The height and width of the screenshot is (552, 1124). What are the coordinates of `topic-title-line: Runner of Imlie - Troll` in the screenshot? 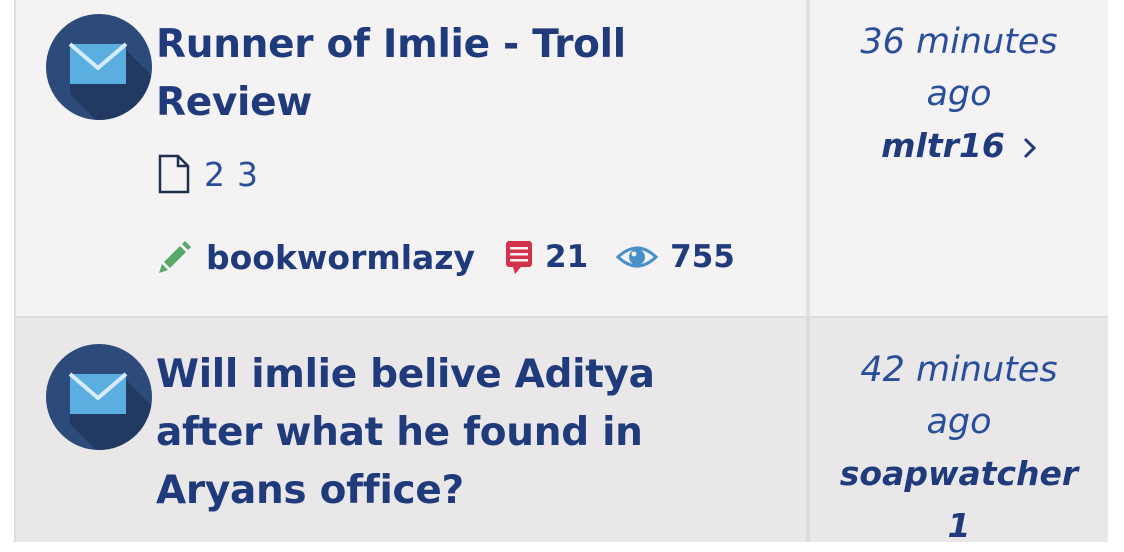 It's located at (436, 45).